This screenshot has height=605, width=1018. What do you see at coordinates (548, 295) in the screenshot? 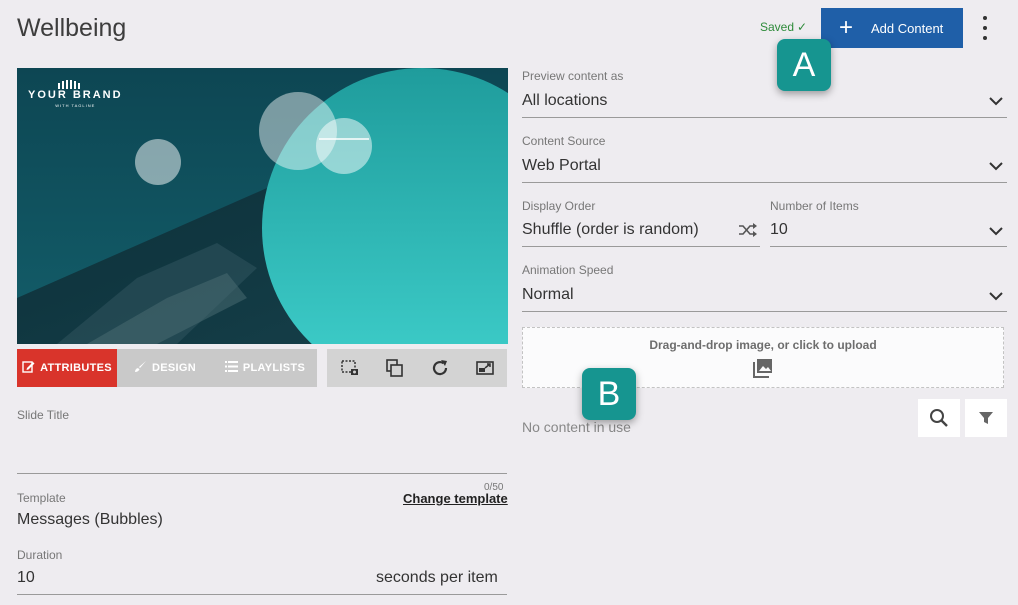
I see `animation-speed-select: Normal` at bounding box center [548, 295].